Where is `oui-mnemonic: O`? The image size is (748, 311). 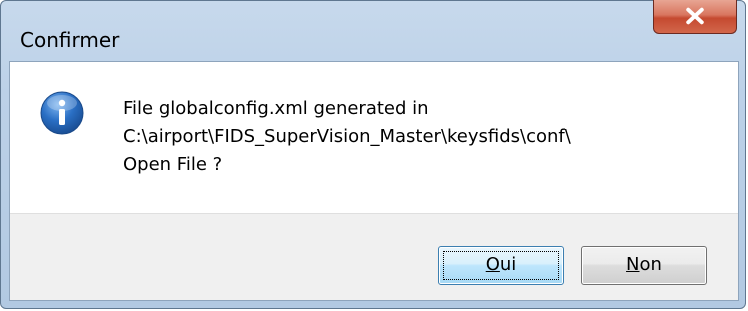 oui-mnemonic: O is located at coordinates (492, 264).